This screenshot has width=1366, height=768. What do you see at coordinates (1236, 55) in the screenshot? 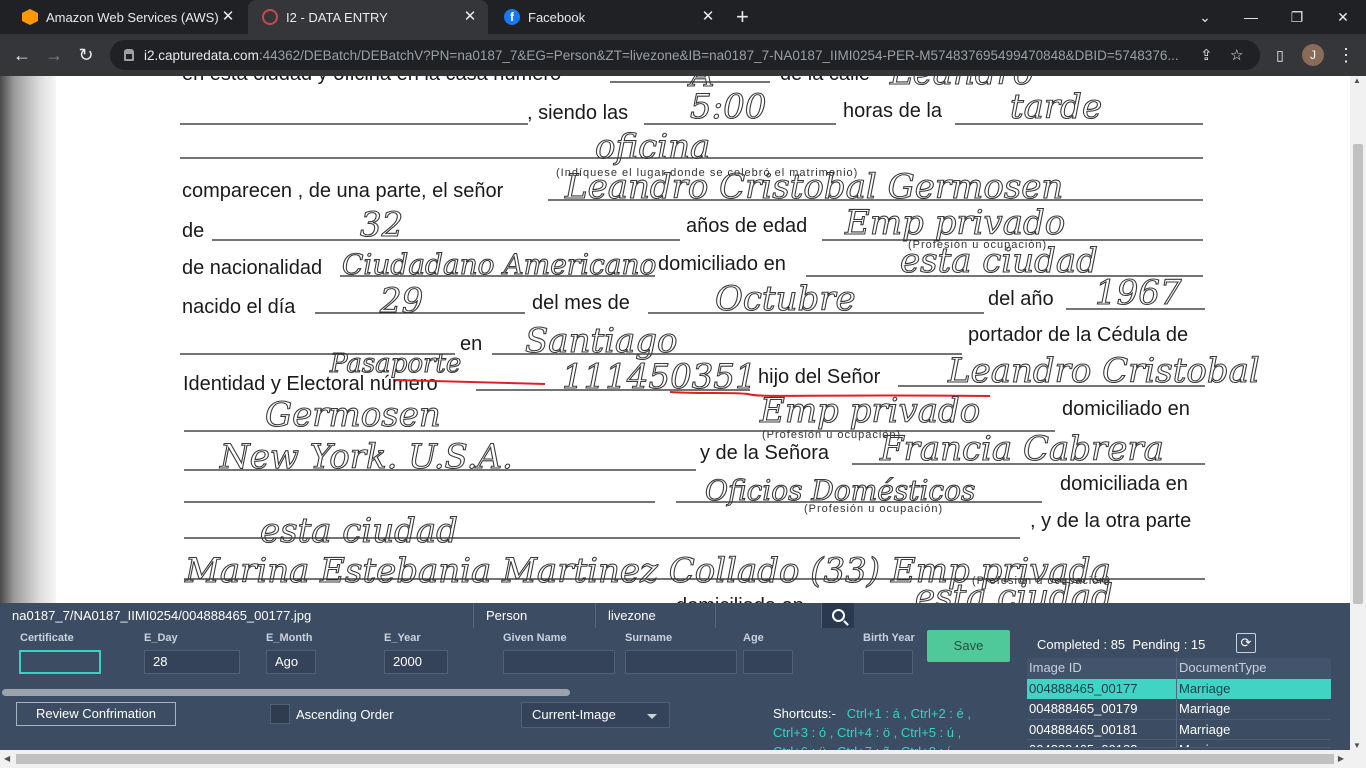
I see `bookmark-star-icon: ☆` at bounding box center [1236, 55].